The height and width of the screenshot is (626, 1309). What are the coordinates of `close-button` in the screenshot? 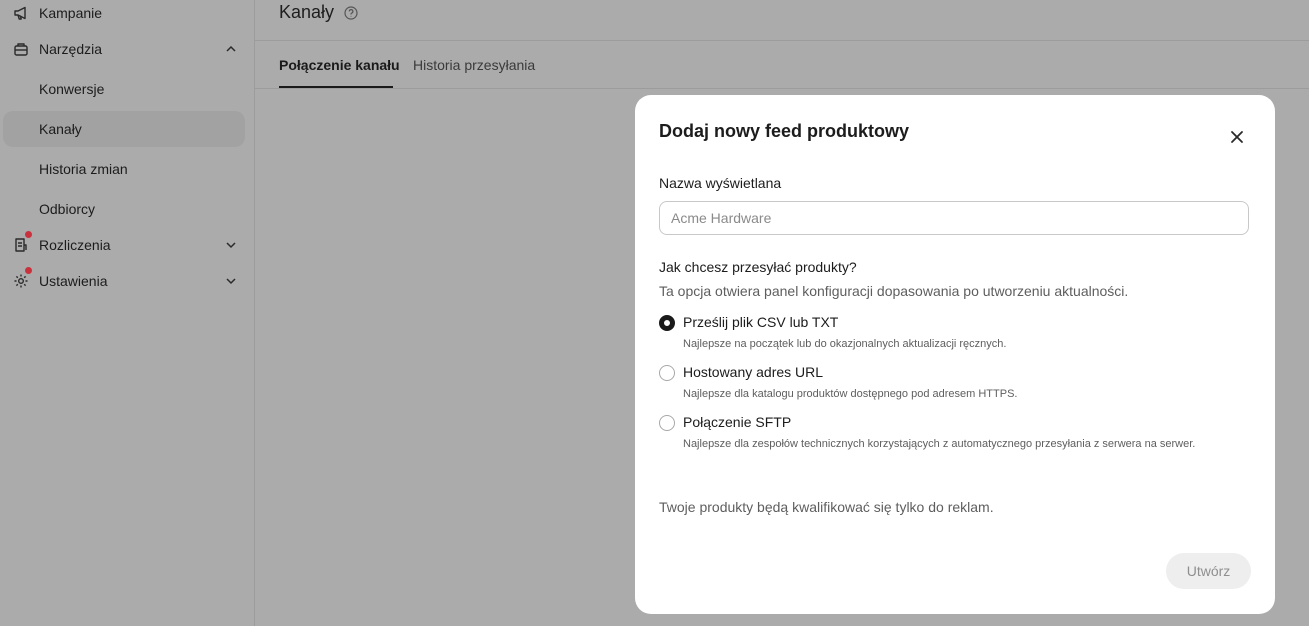 It's located at (1237, 137).